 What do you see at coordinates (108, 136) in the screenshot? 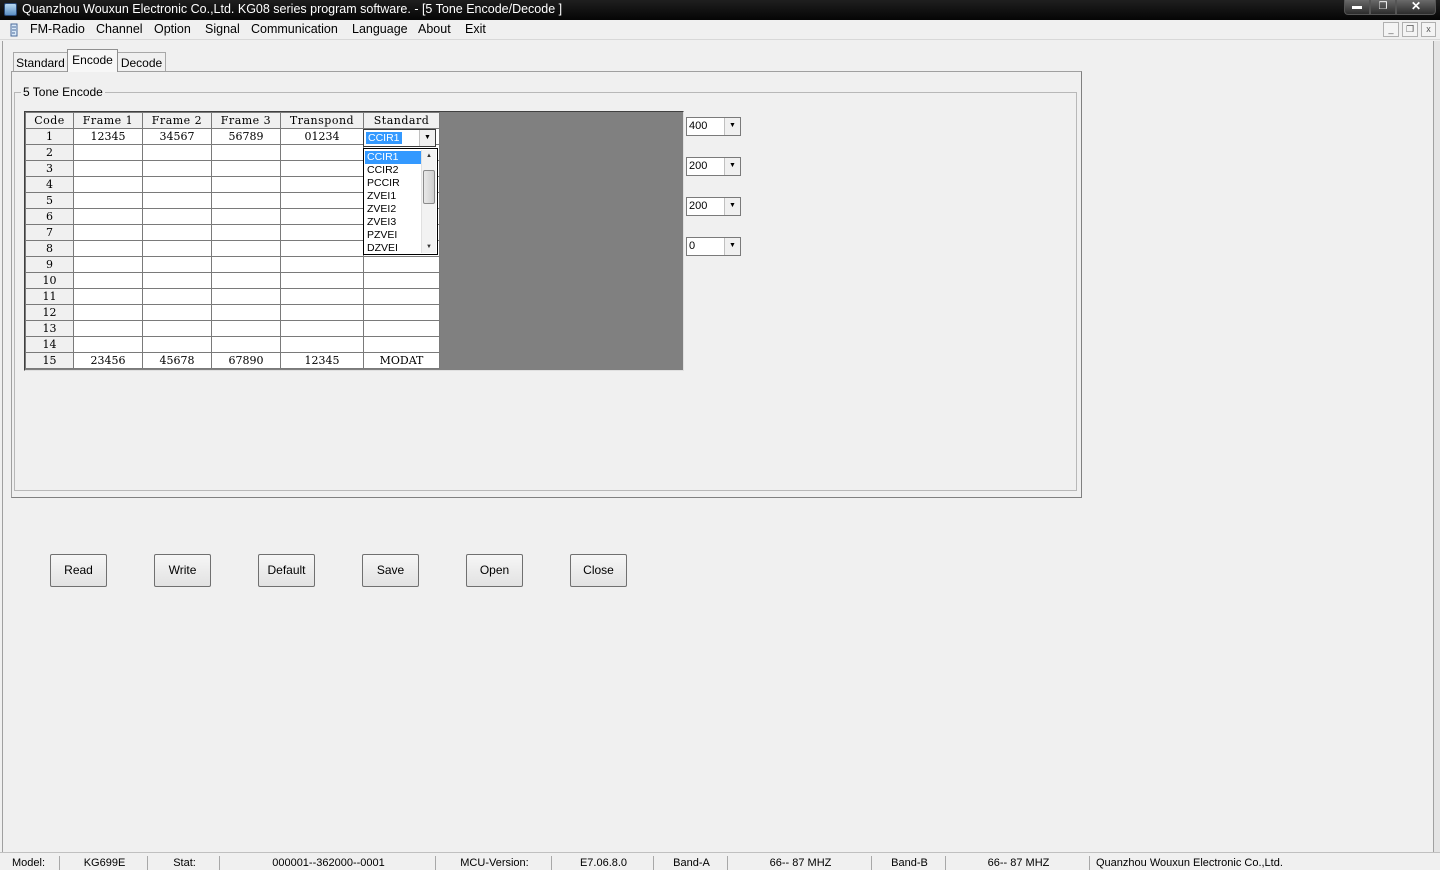
I see `cell-frame-1: 12345` at bounding box center [108, 136].